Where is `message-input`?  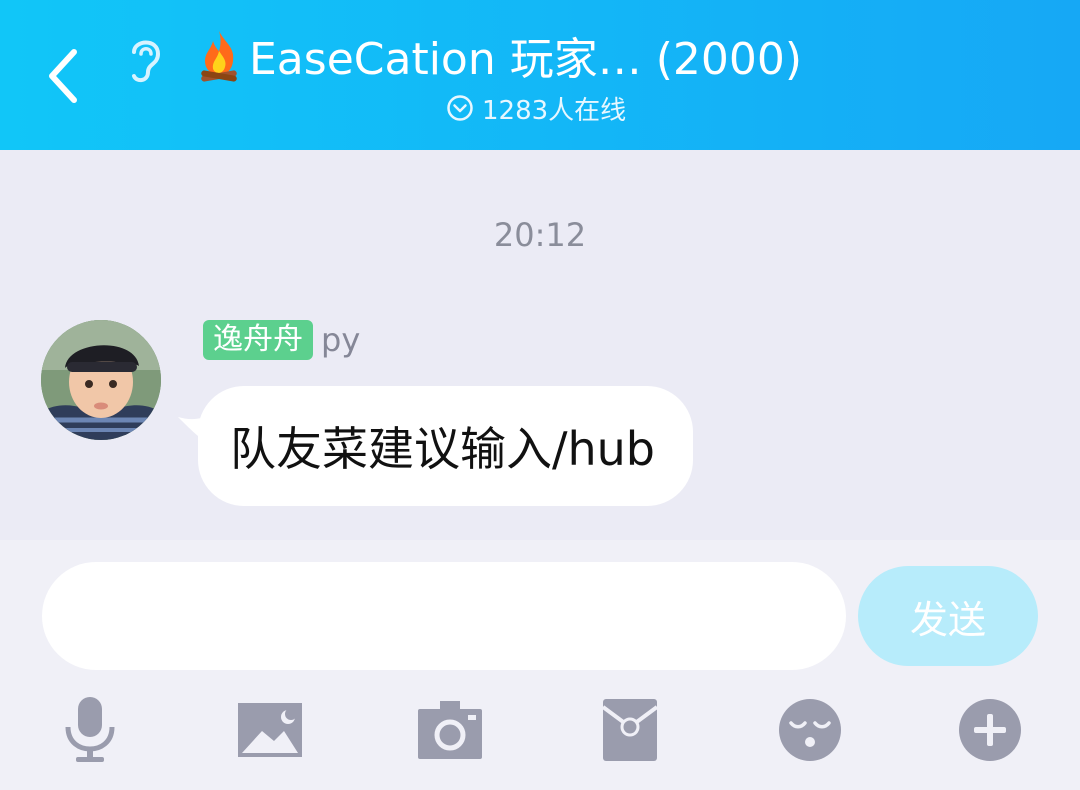 message-input is located at coordinates (444, 616).